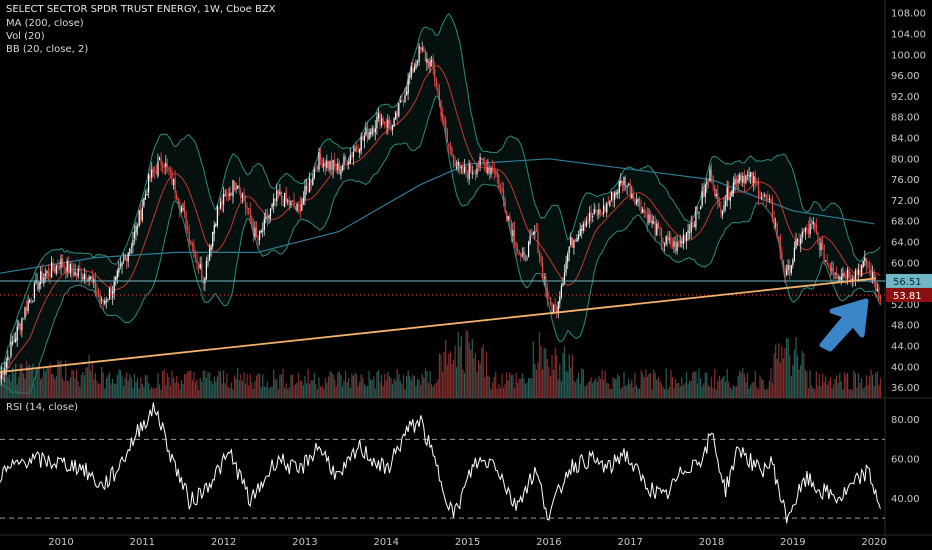 Image resolution: width=932 pixels, height=550 pixels. Describe the element at coordinates (905, 159) in the screenshot. I see `price-tick-label: 80.00` at that location.